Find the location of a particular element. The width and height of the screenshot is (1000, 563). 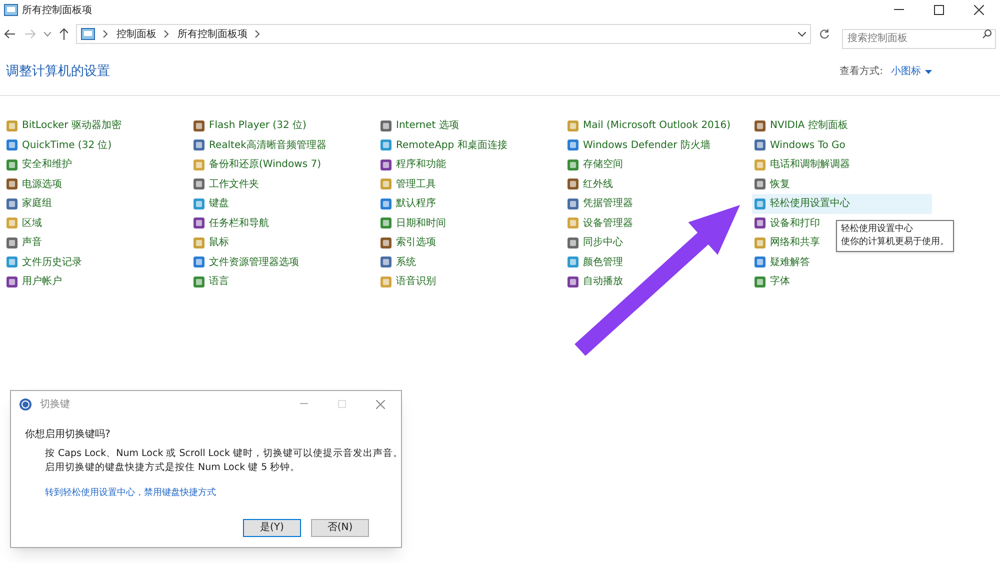

control-panel-item: 语言 is located at coordinates (211, 282).